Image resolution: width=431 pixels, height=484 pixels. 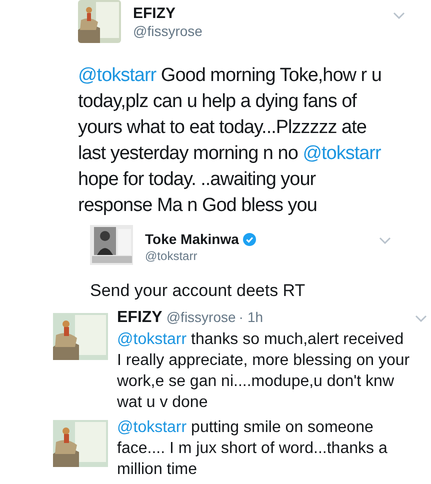 I want to click on user-handle: @tokstarr, so click(x=171, y=256).